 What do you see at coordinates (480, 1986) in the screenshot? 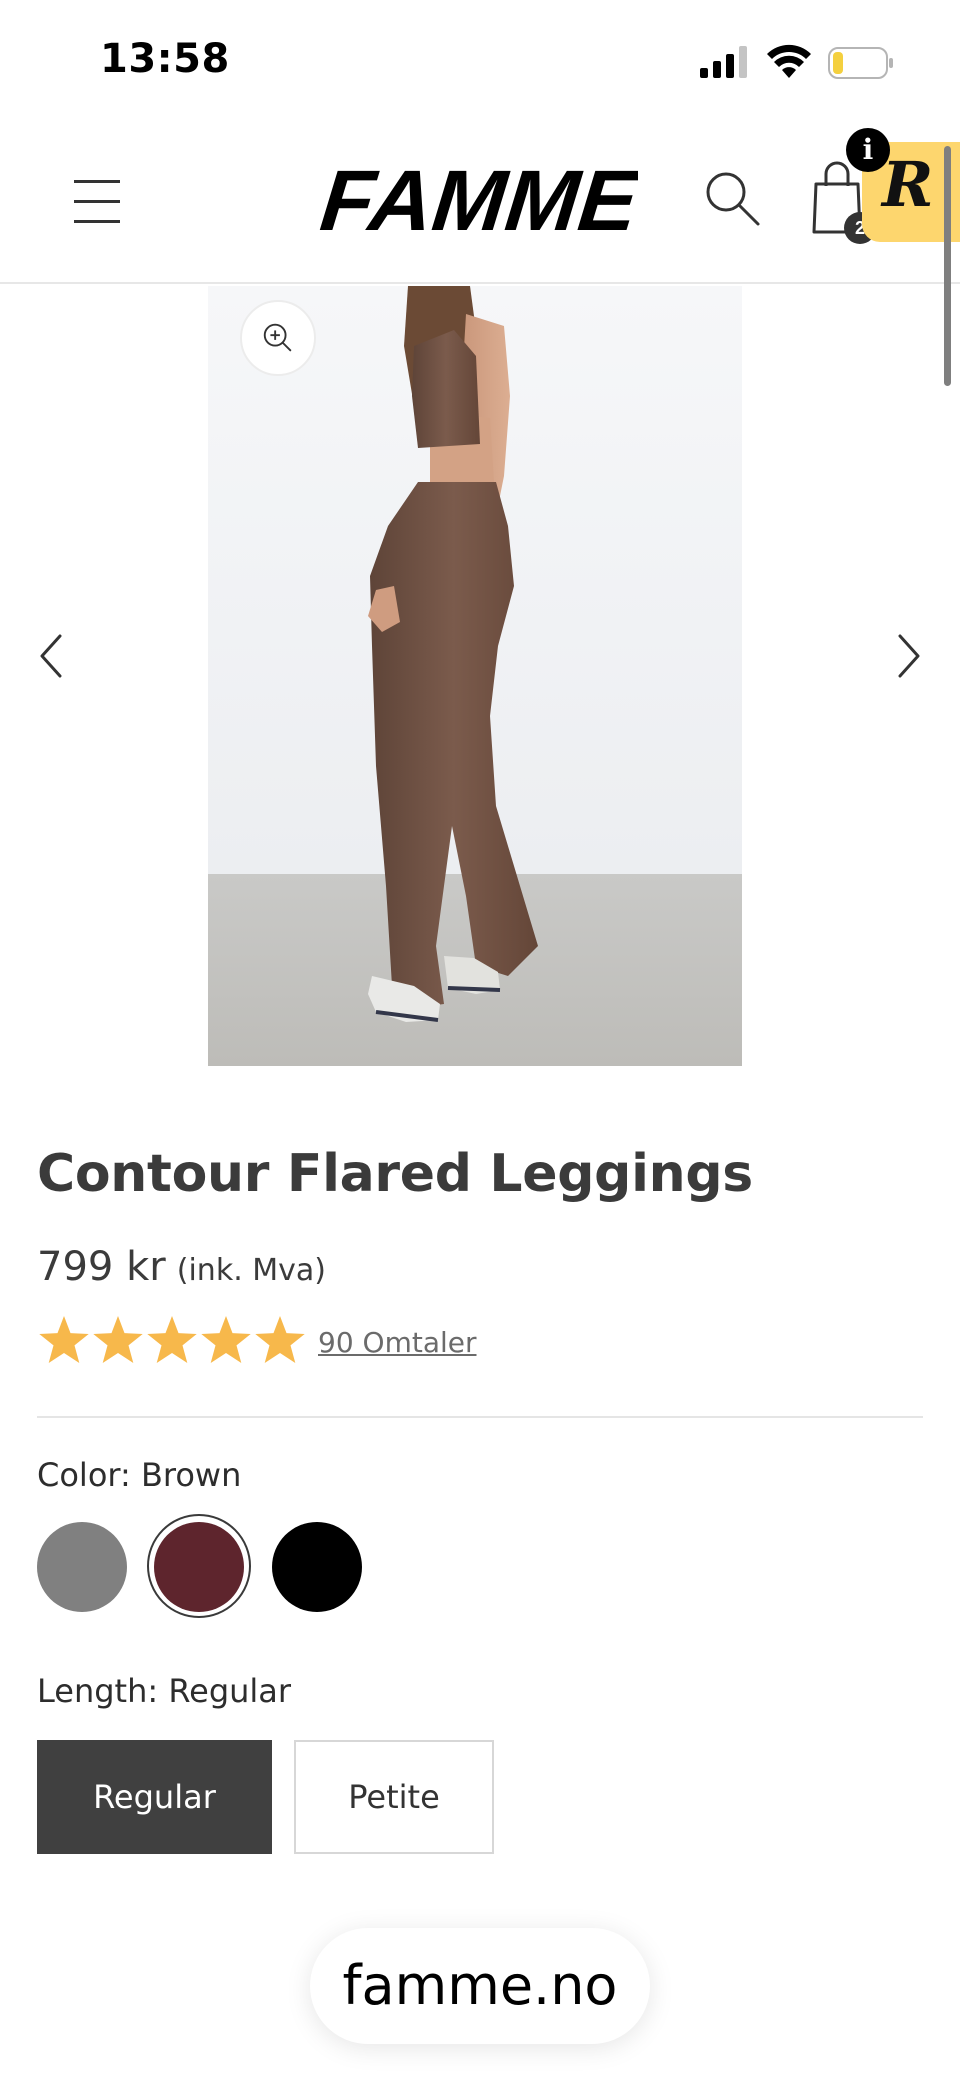
I see `browser-url-bar: famme.no` at bounding box center [480, 1986].